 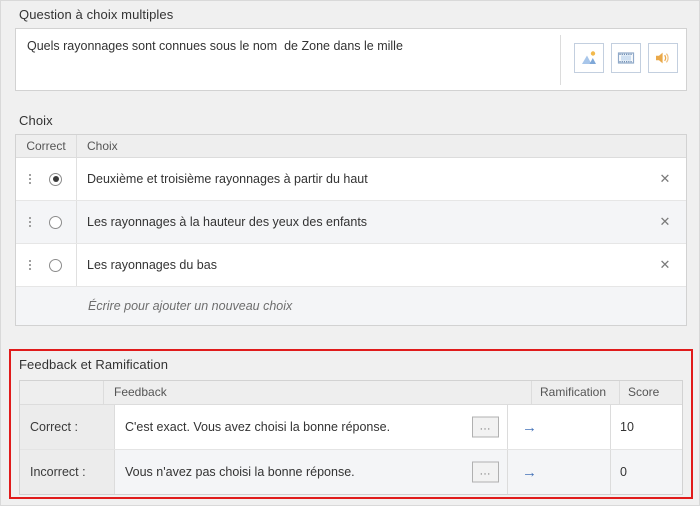 What do you see at coordinates (576, 392) in the screenshot?
I see `column-header-ramification: Ramification` at bounding box center [576, 392].